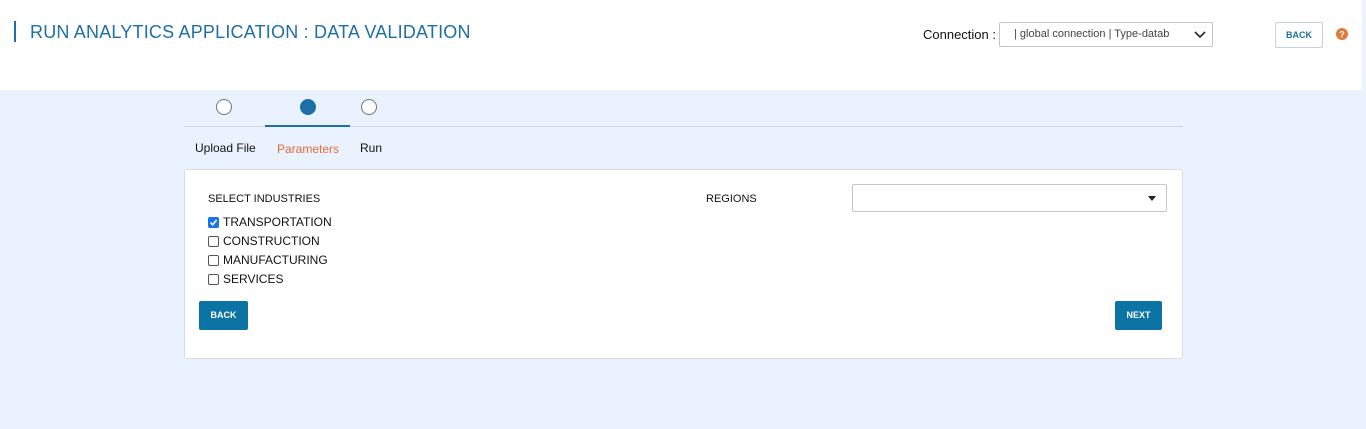 The image size is (1366, 429). What do you see at coordinates (213, 260) in the screenshot?
I see `checkbox-manufacturing` at bounding box center [213, 260].